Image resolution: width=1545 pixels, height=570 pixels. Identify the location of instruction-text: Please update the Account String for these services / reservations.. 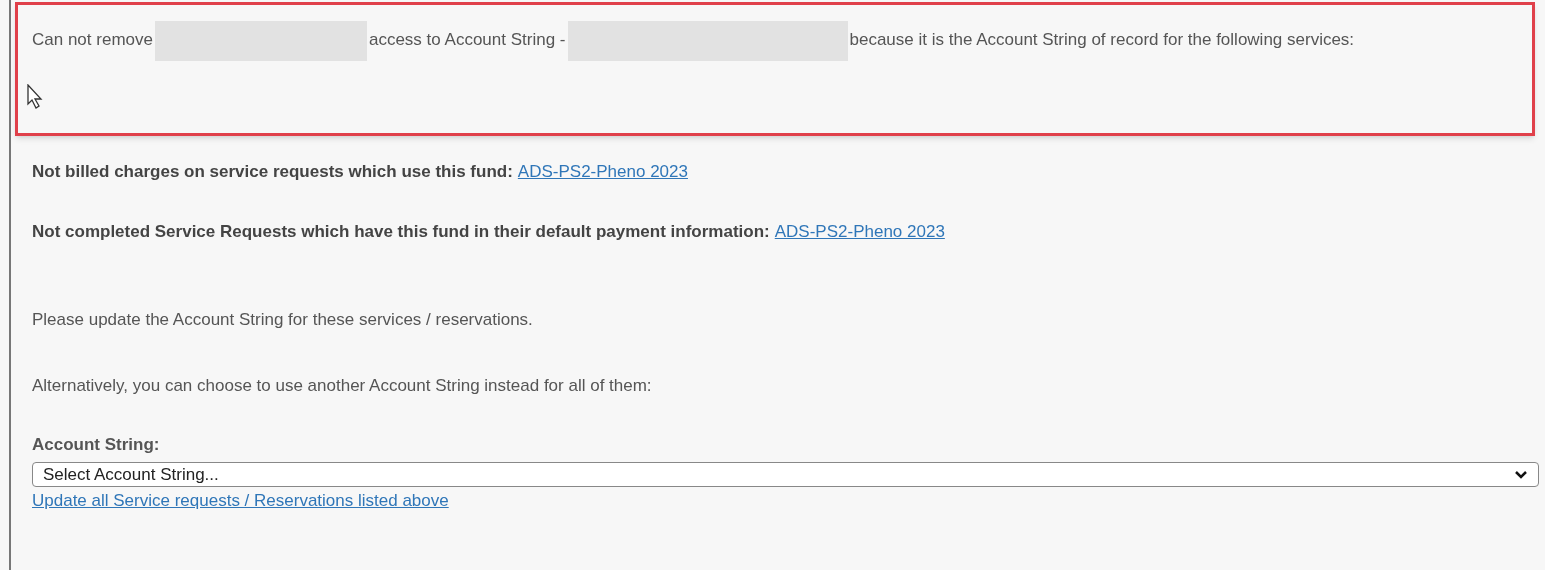
(282, 320).